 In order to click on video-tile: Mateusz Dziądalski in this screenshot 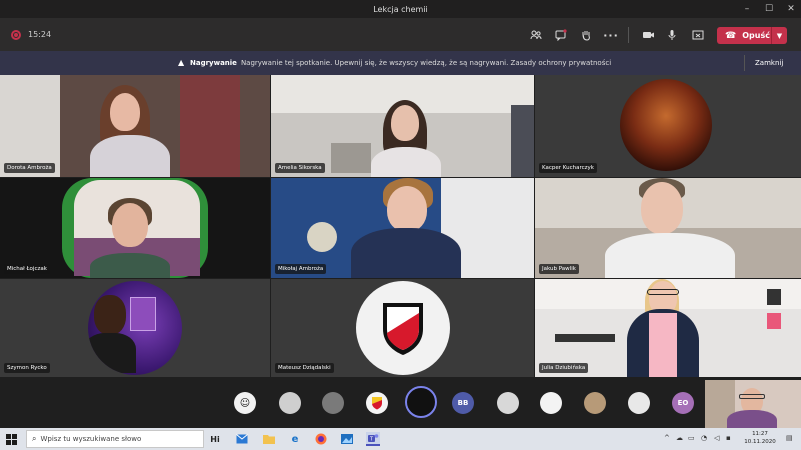, I will do `click(402, 328)`.